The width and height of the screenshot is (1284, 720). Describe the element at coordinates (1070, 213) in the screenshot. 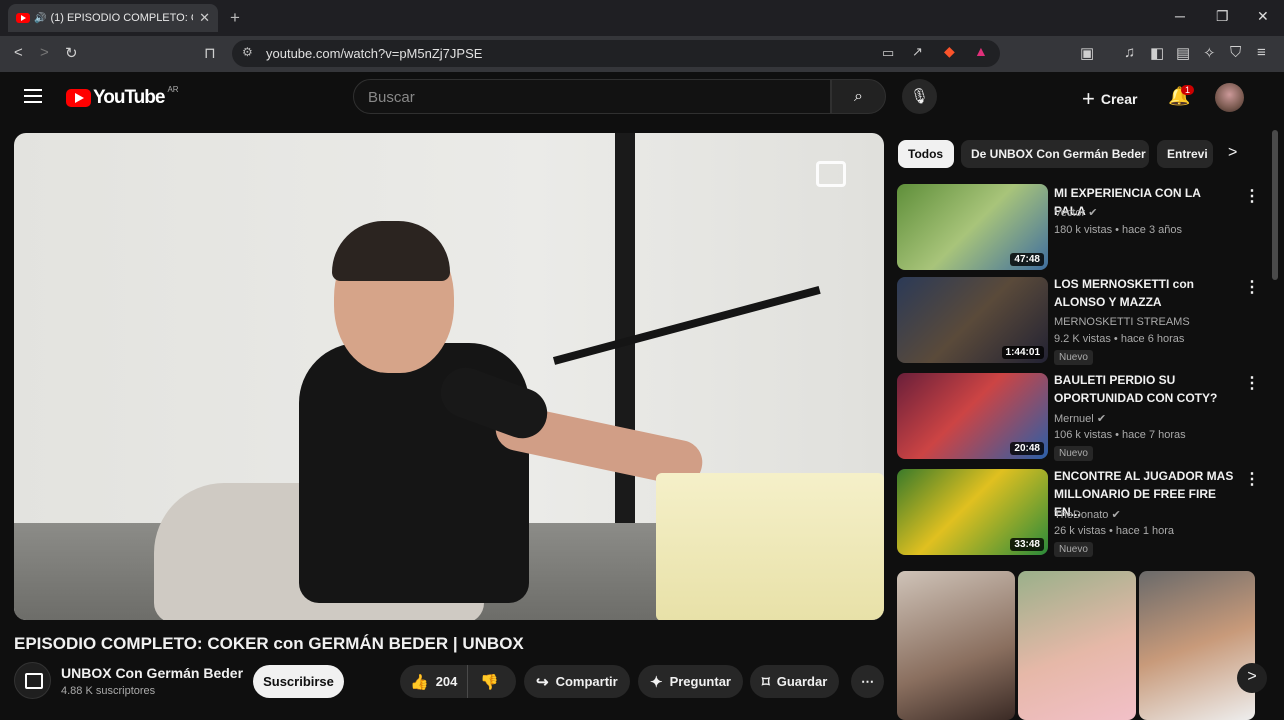

I see `recommendation-channel-name: Vector` at that location.